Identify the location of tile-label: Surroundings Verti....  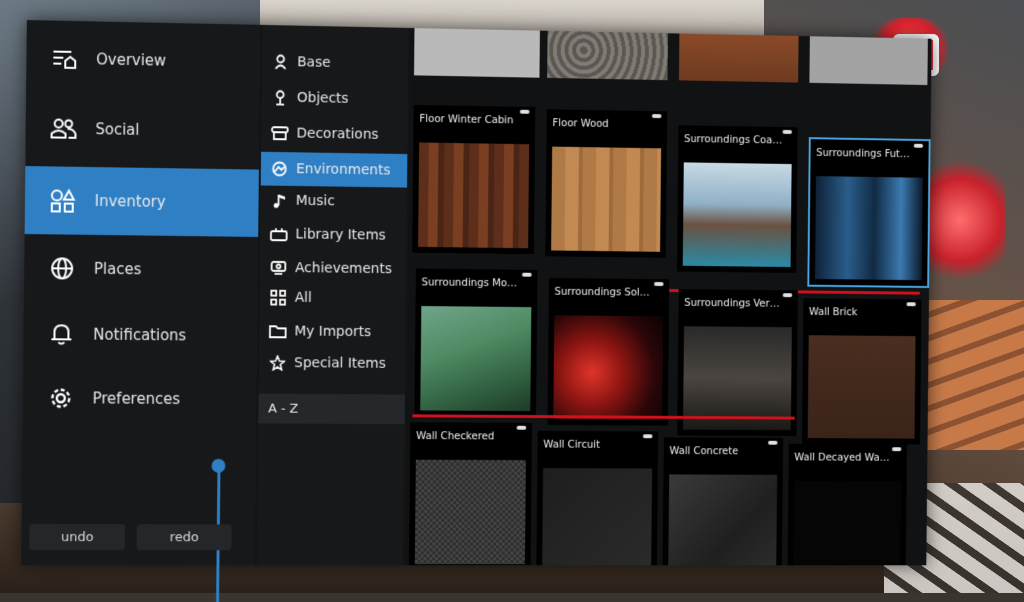
(733, 303).